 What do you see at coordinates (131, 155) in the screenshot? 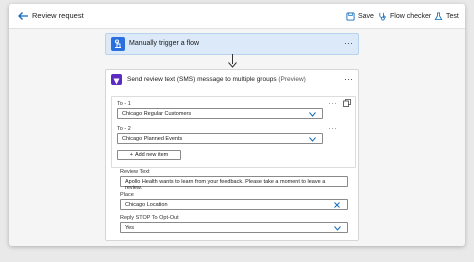
I see `plus-icon: +` at bounding box center [131, 155].